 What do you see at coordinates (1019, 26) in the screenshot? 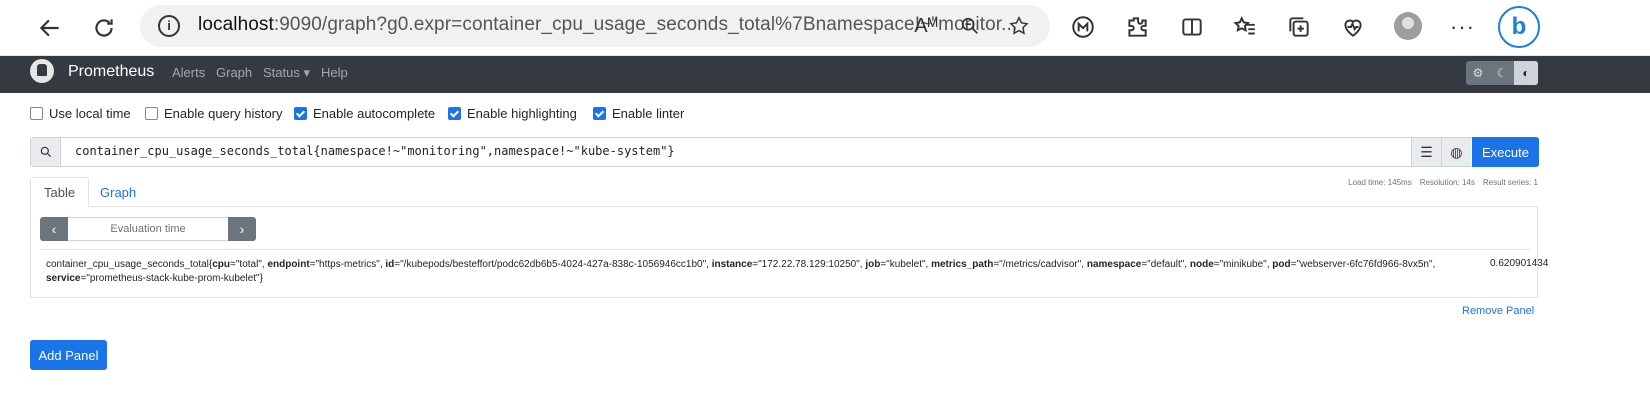
I see `favorite-star-icon` at bounding box center [1019, 26].